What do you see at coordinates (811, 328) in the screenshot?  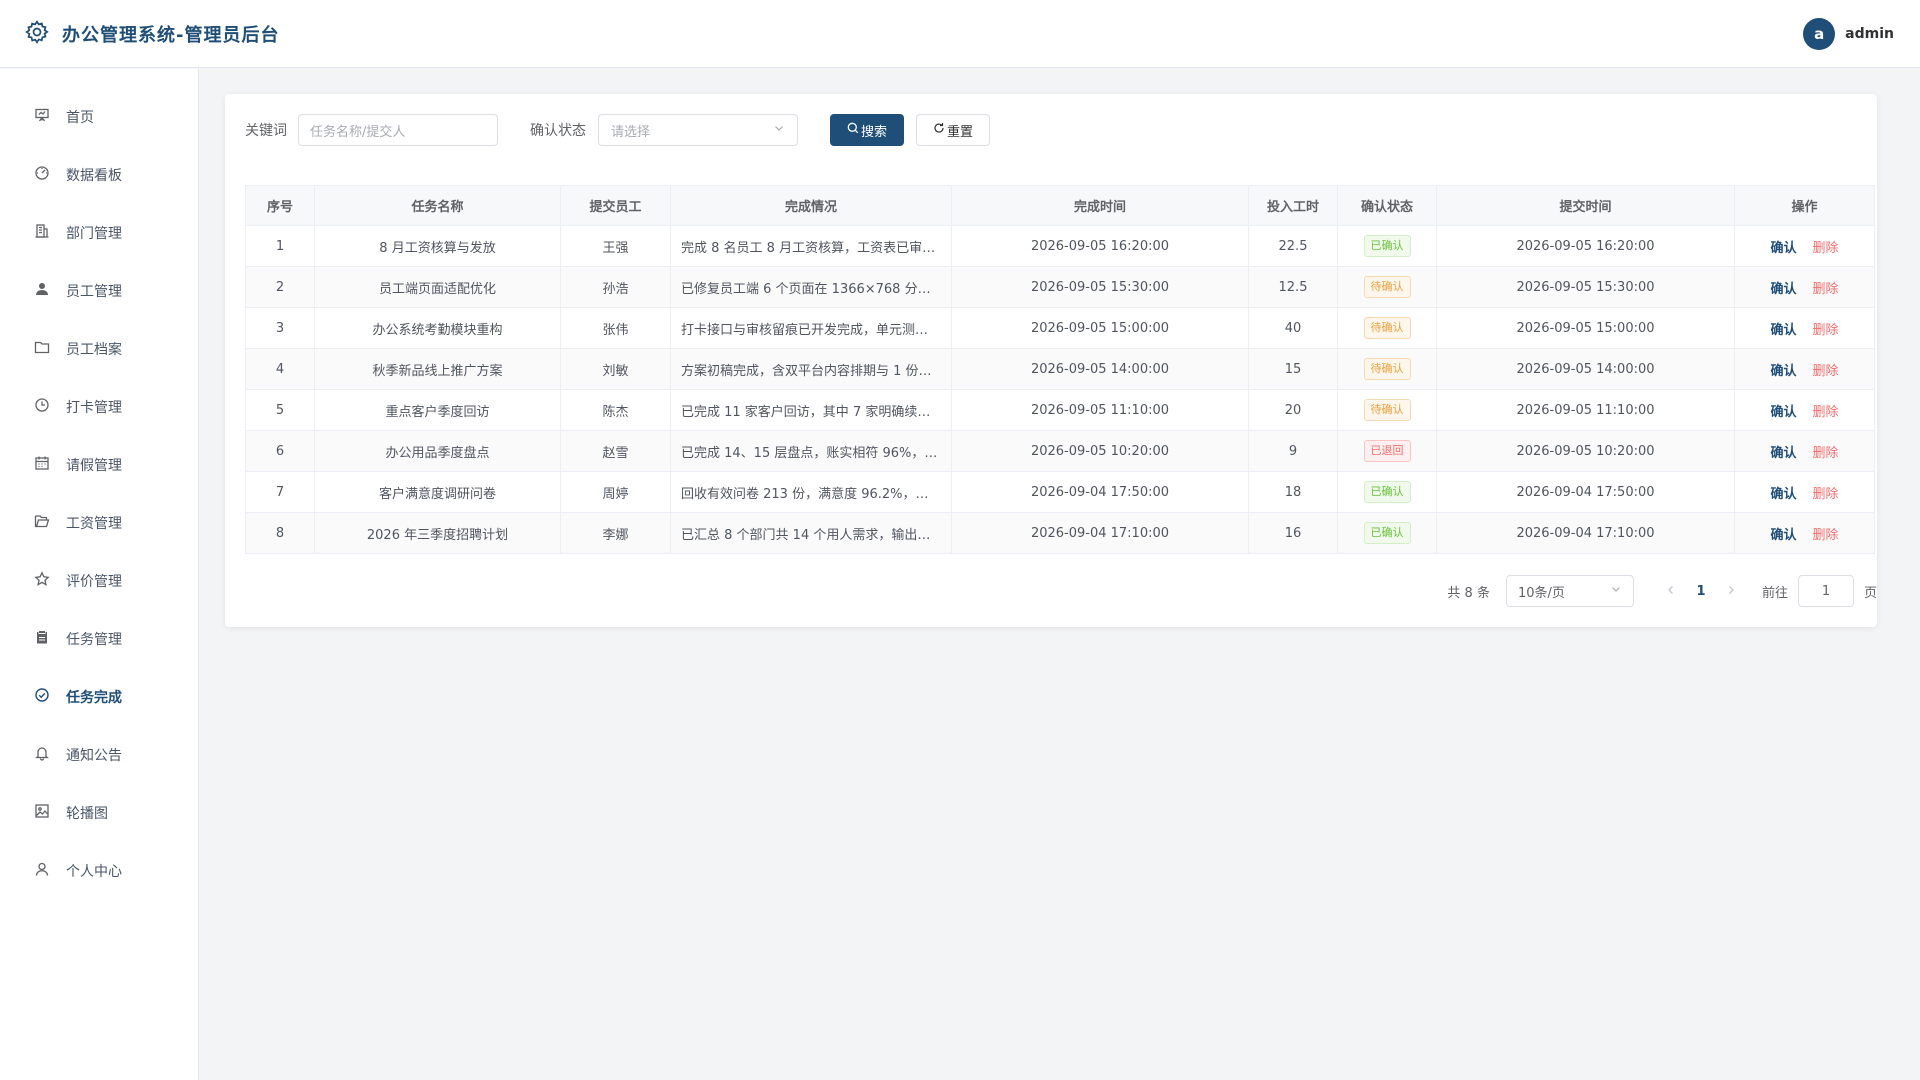 I see `cell-detail: 打卡接口与审核留痕已开发完成，单元测试全部通过` at bounding box center [811, 328].